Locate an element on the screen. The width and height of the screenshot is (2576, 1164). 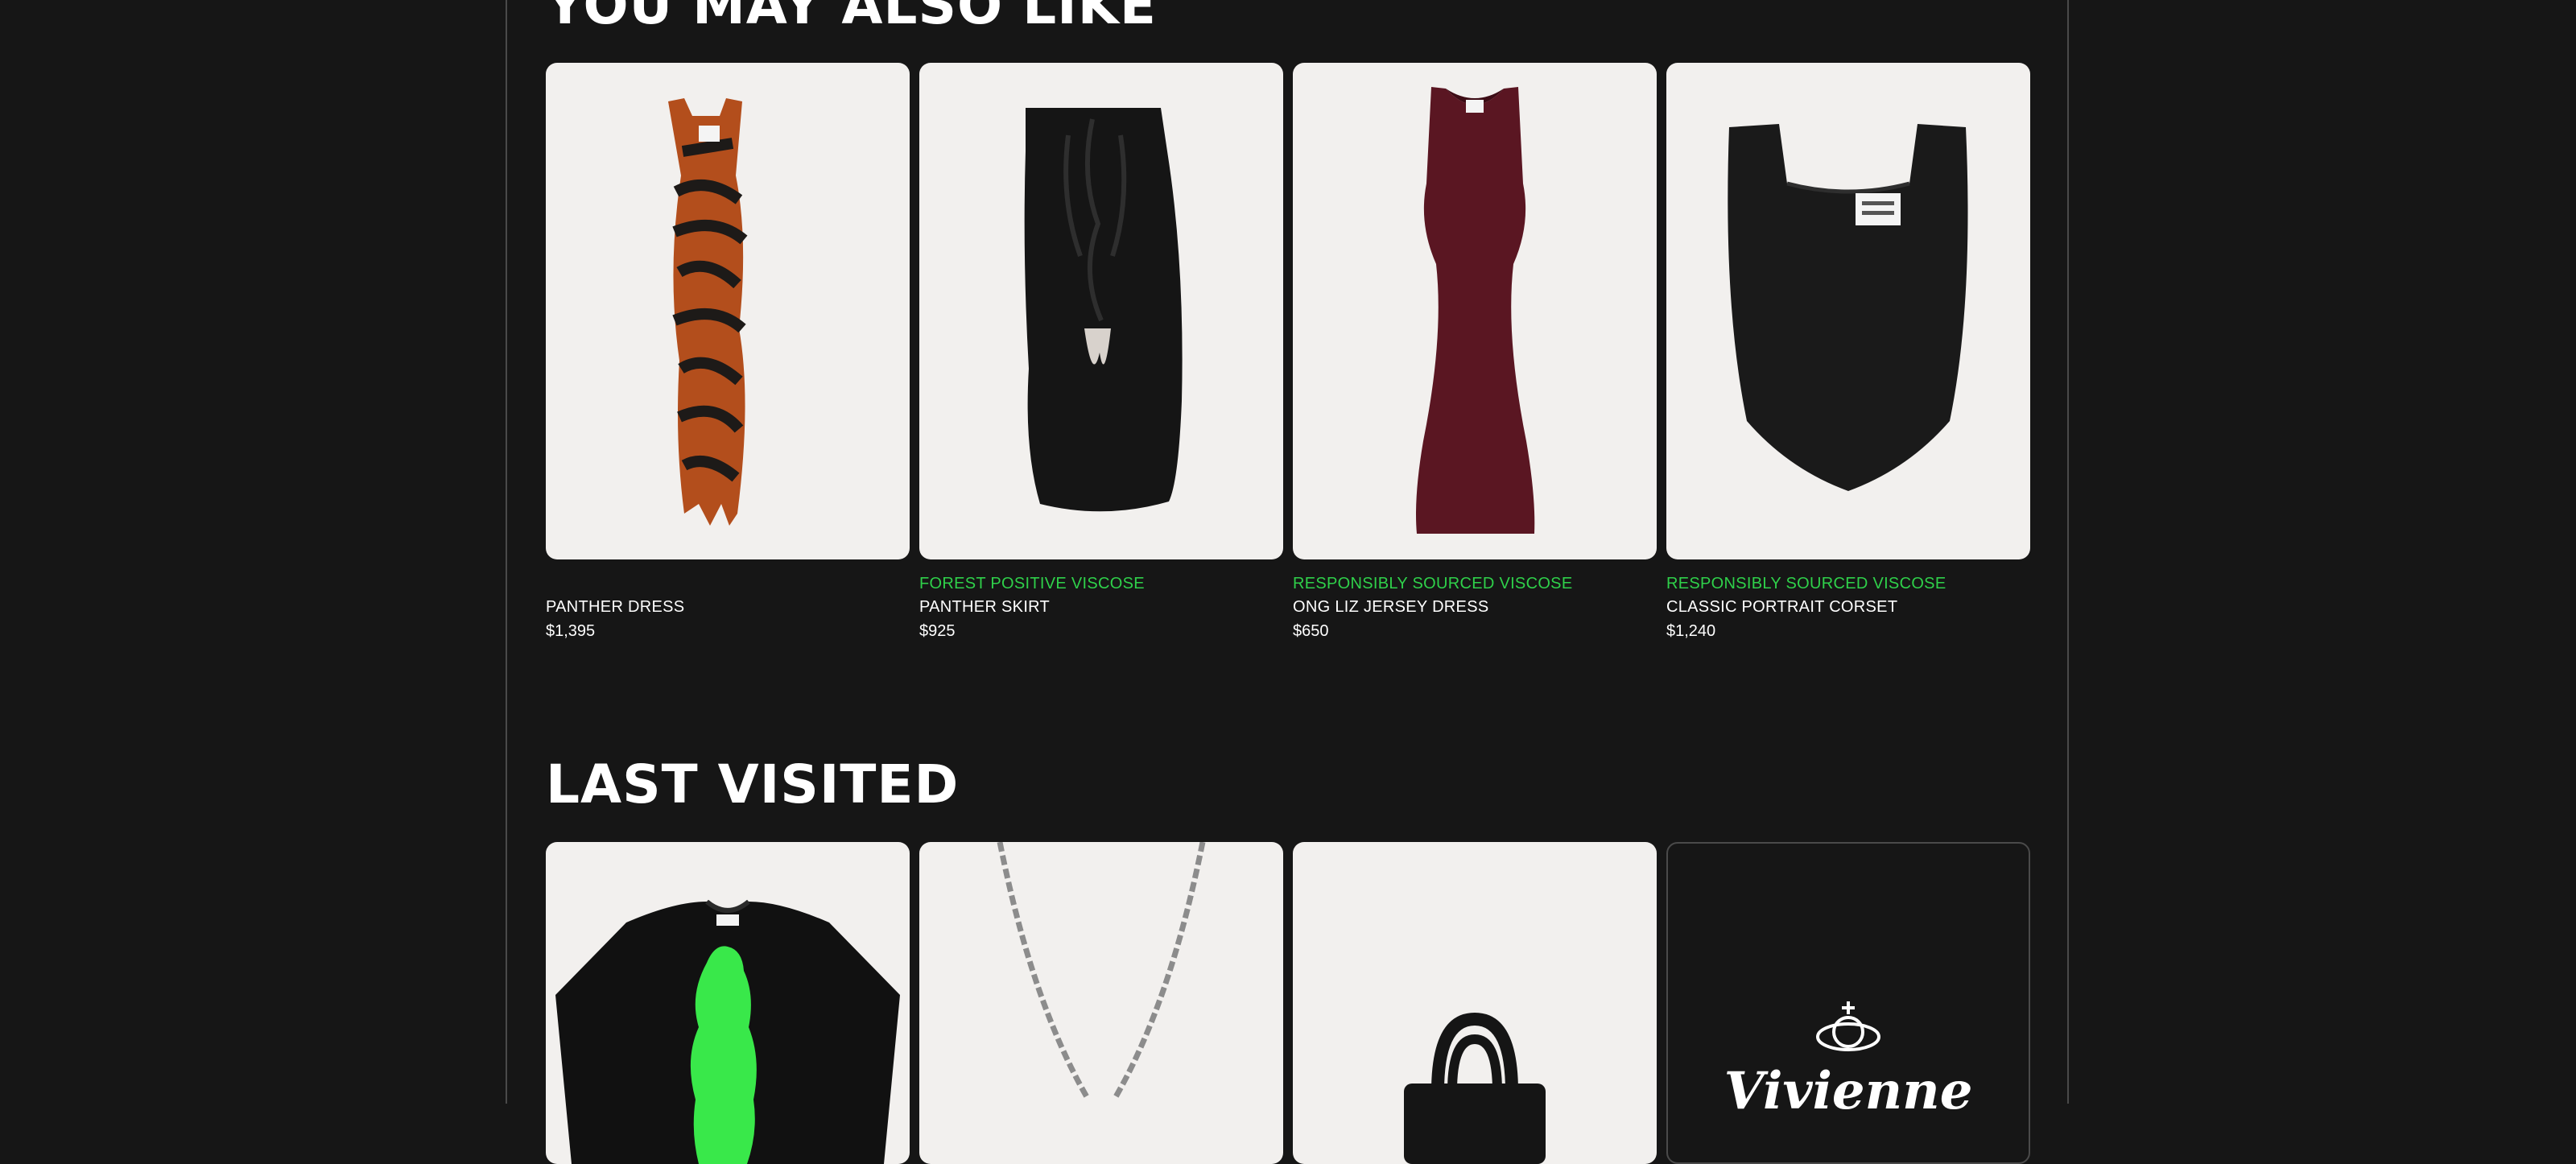
last-visited-card-brand: Vivienne is located at coordinates (1848, 1003).